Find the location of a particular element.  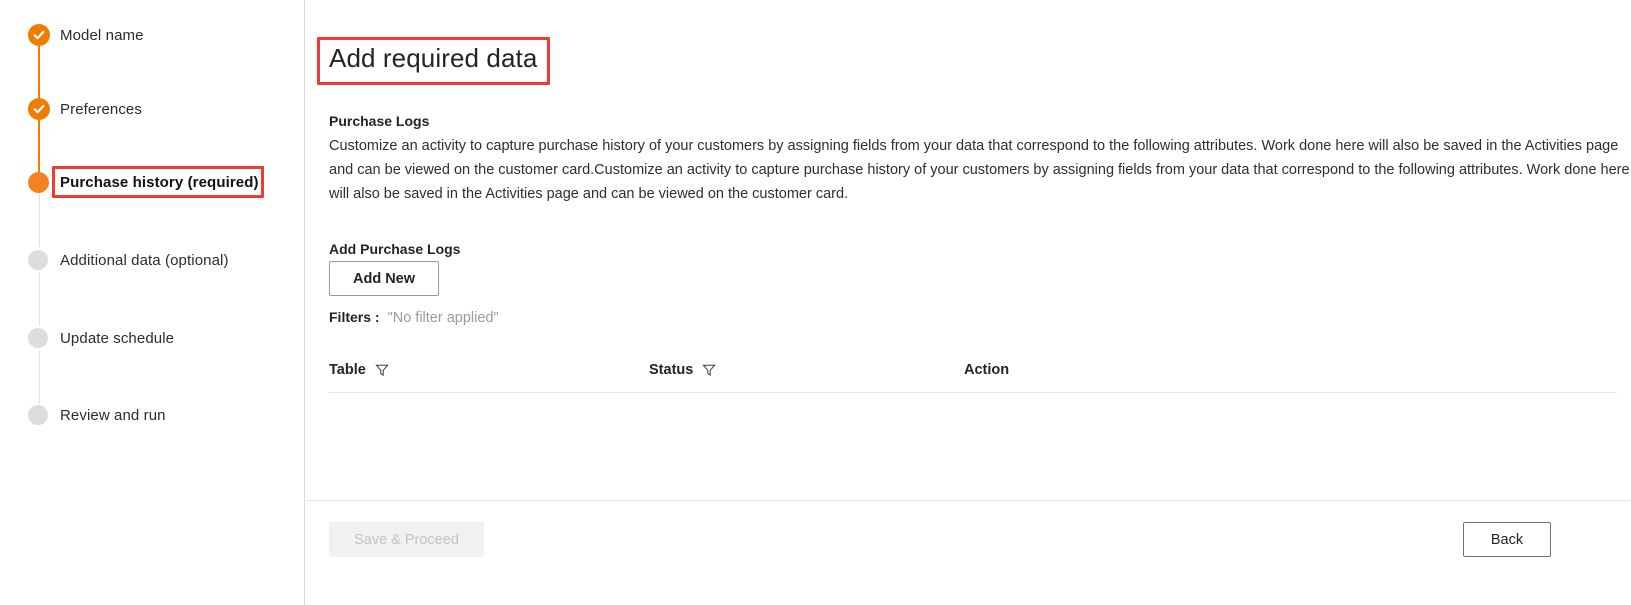

sidebar-step-additional-data: Additional data (optional) is located at coordinates (152, 260).